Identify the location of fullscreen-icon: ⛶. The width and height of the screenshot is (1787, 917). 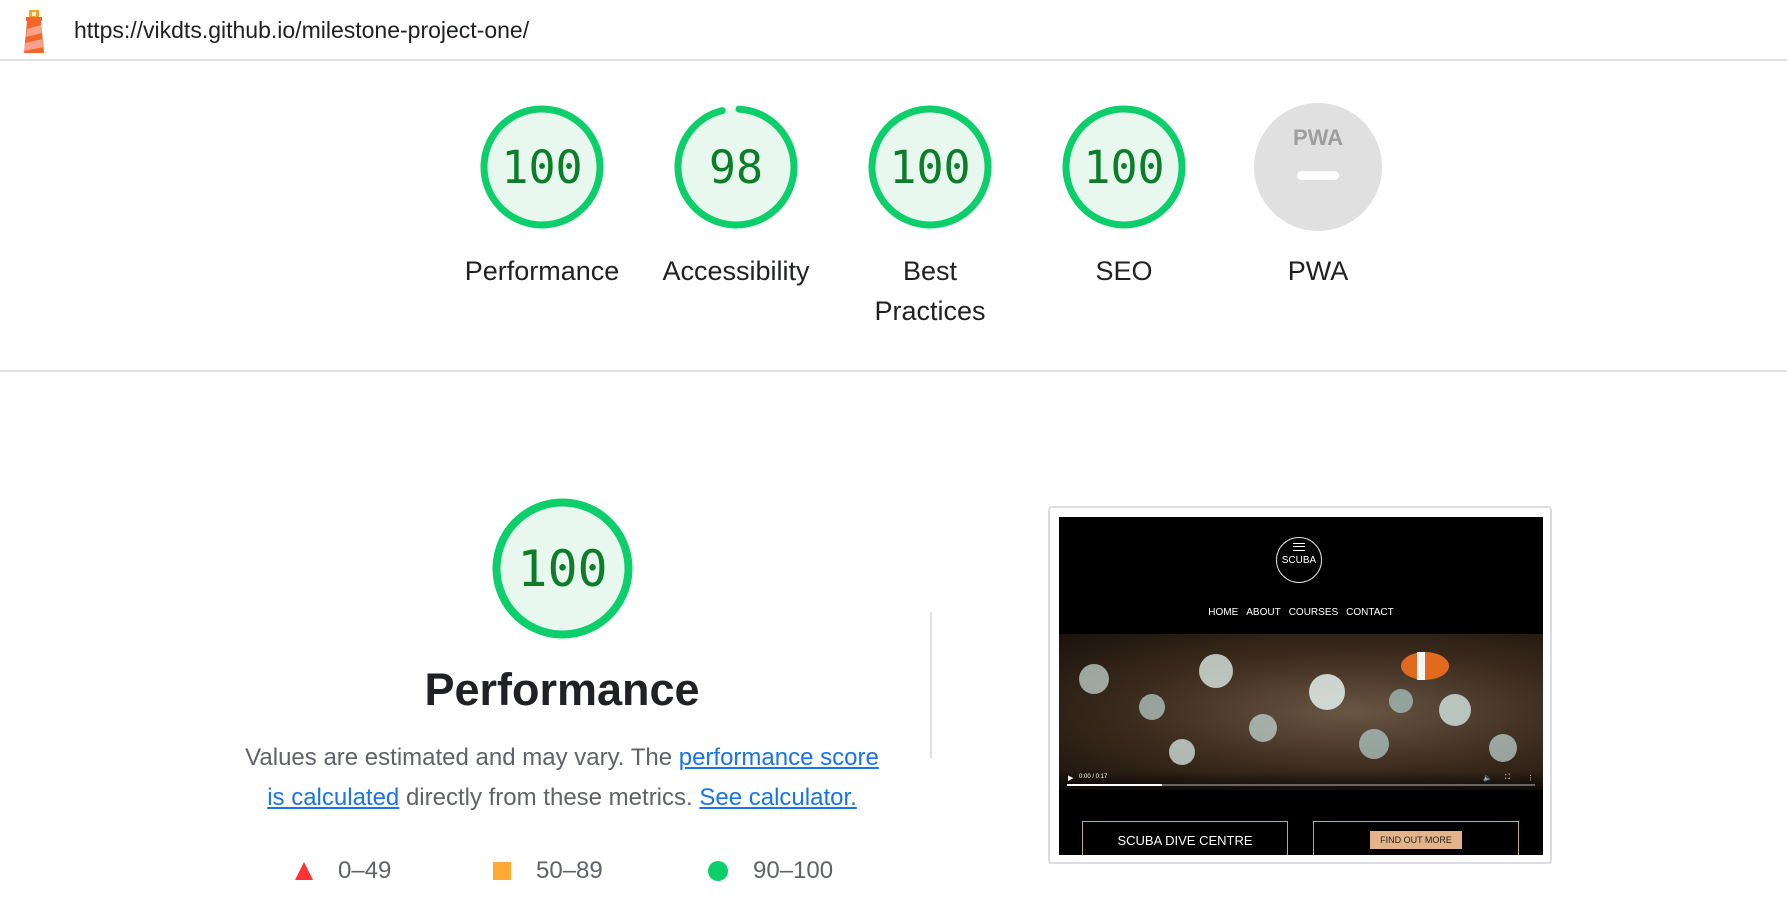
(1507, 777).